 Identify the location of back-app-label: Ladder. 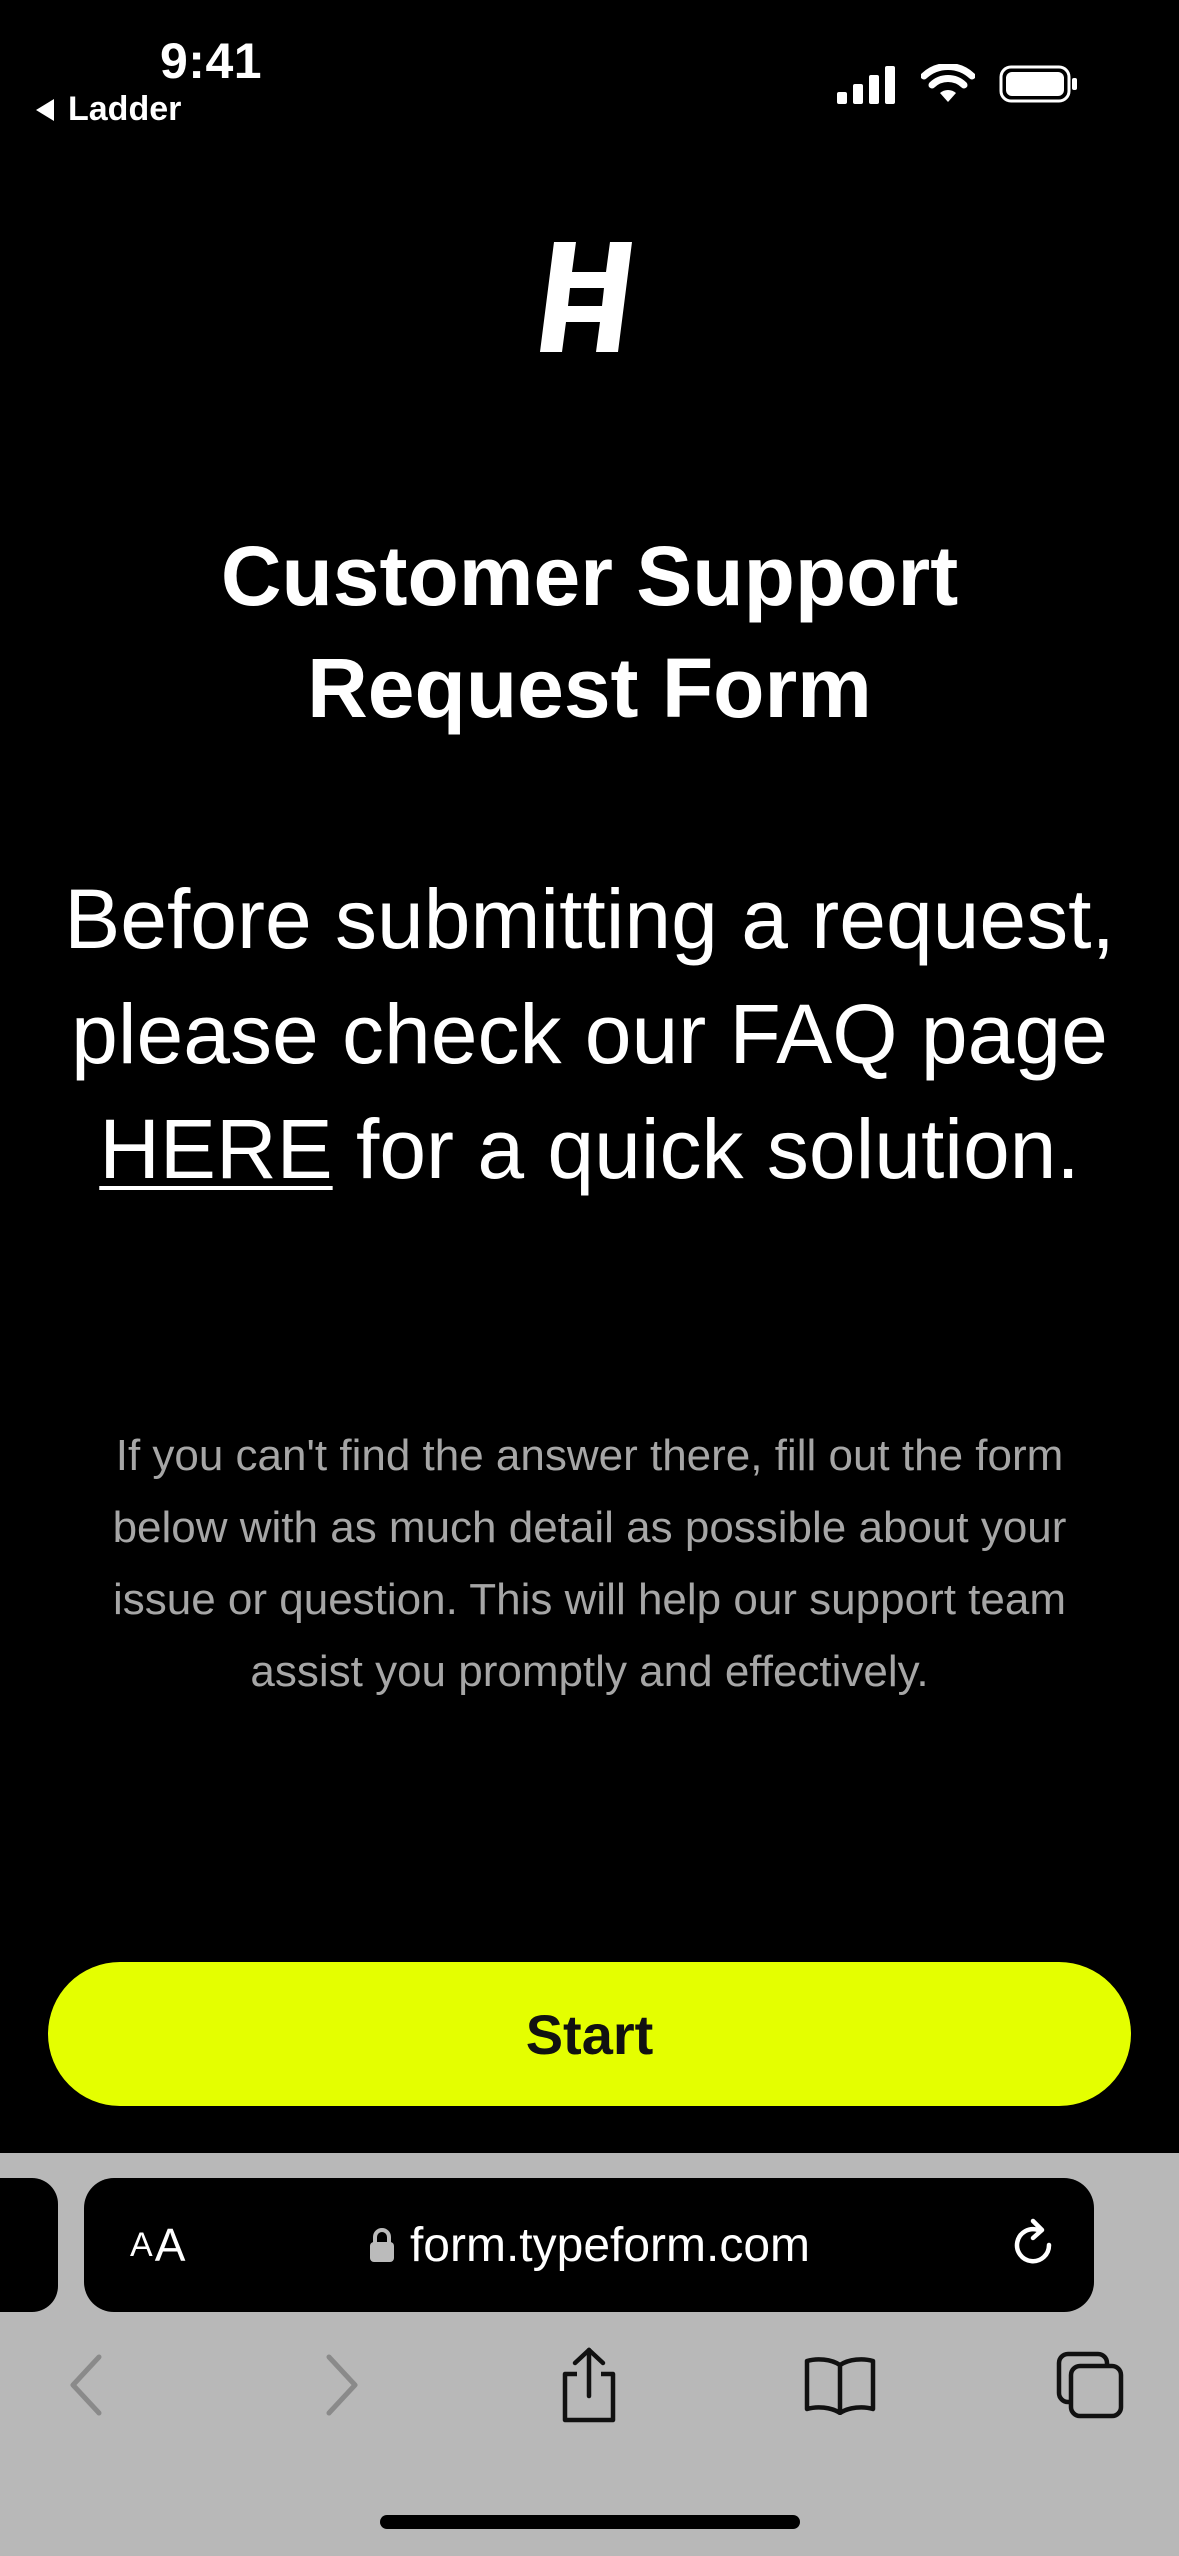
(125, 109).